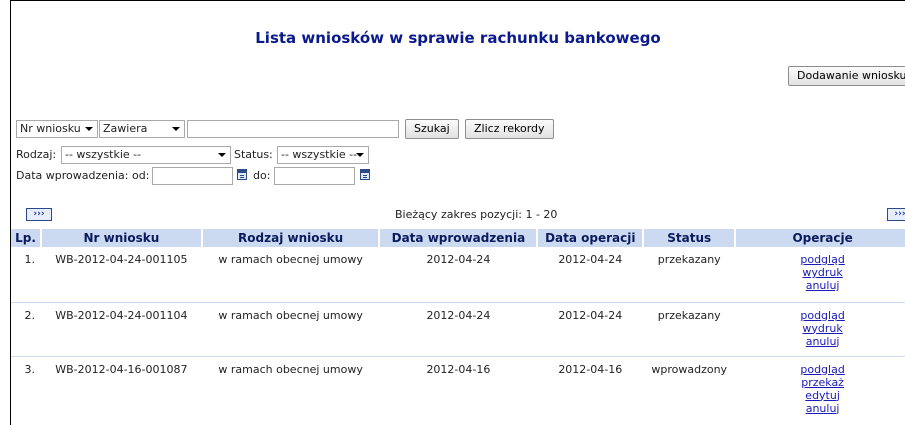 The width and height of the screenshot is (905, 425). Describe the element at coordinates (26, 329) in the screenshot. I see `cell-lp: 2.` at that location.